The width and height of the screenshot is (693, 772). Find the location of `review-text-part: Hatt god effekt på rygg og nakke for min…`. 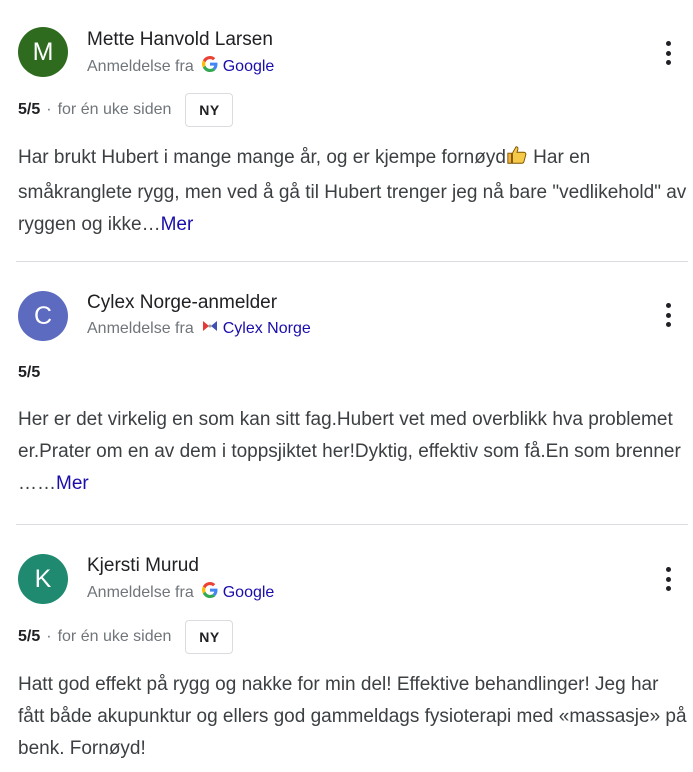

review-text-part: Hatt god effekt på rygg og nakke for min… is located at coordinates (352, 716).